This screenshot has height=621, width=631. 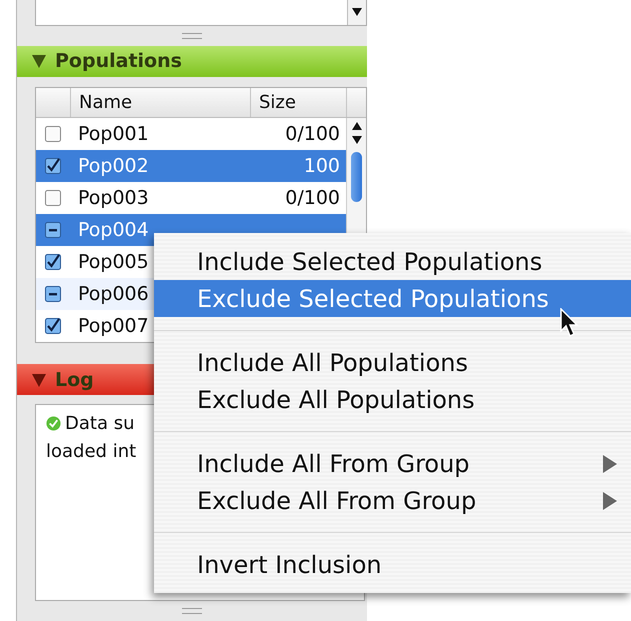 I want to click on menu-item: Include Selected Populations, so click(x=392, y=261).